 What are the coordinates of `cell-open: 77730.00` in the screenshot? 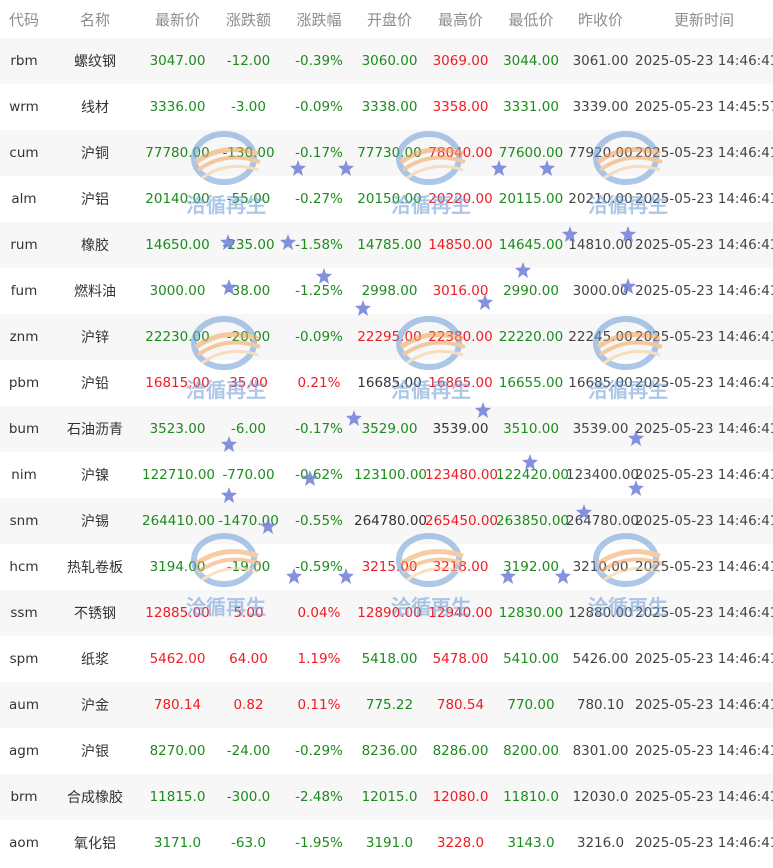 It's located at (389, 153).